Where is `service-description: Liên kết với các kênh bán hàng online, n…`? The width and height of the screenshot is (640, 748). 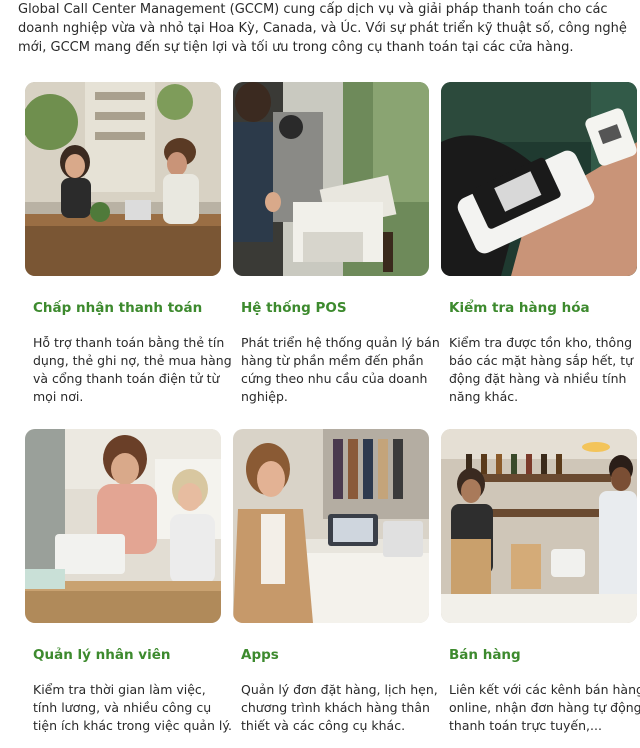 service-description: Liên kết với các kênh bán hàng online, n… is located at coordinates (544, 707).